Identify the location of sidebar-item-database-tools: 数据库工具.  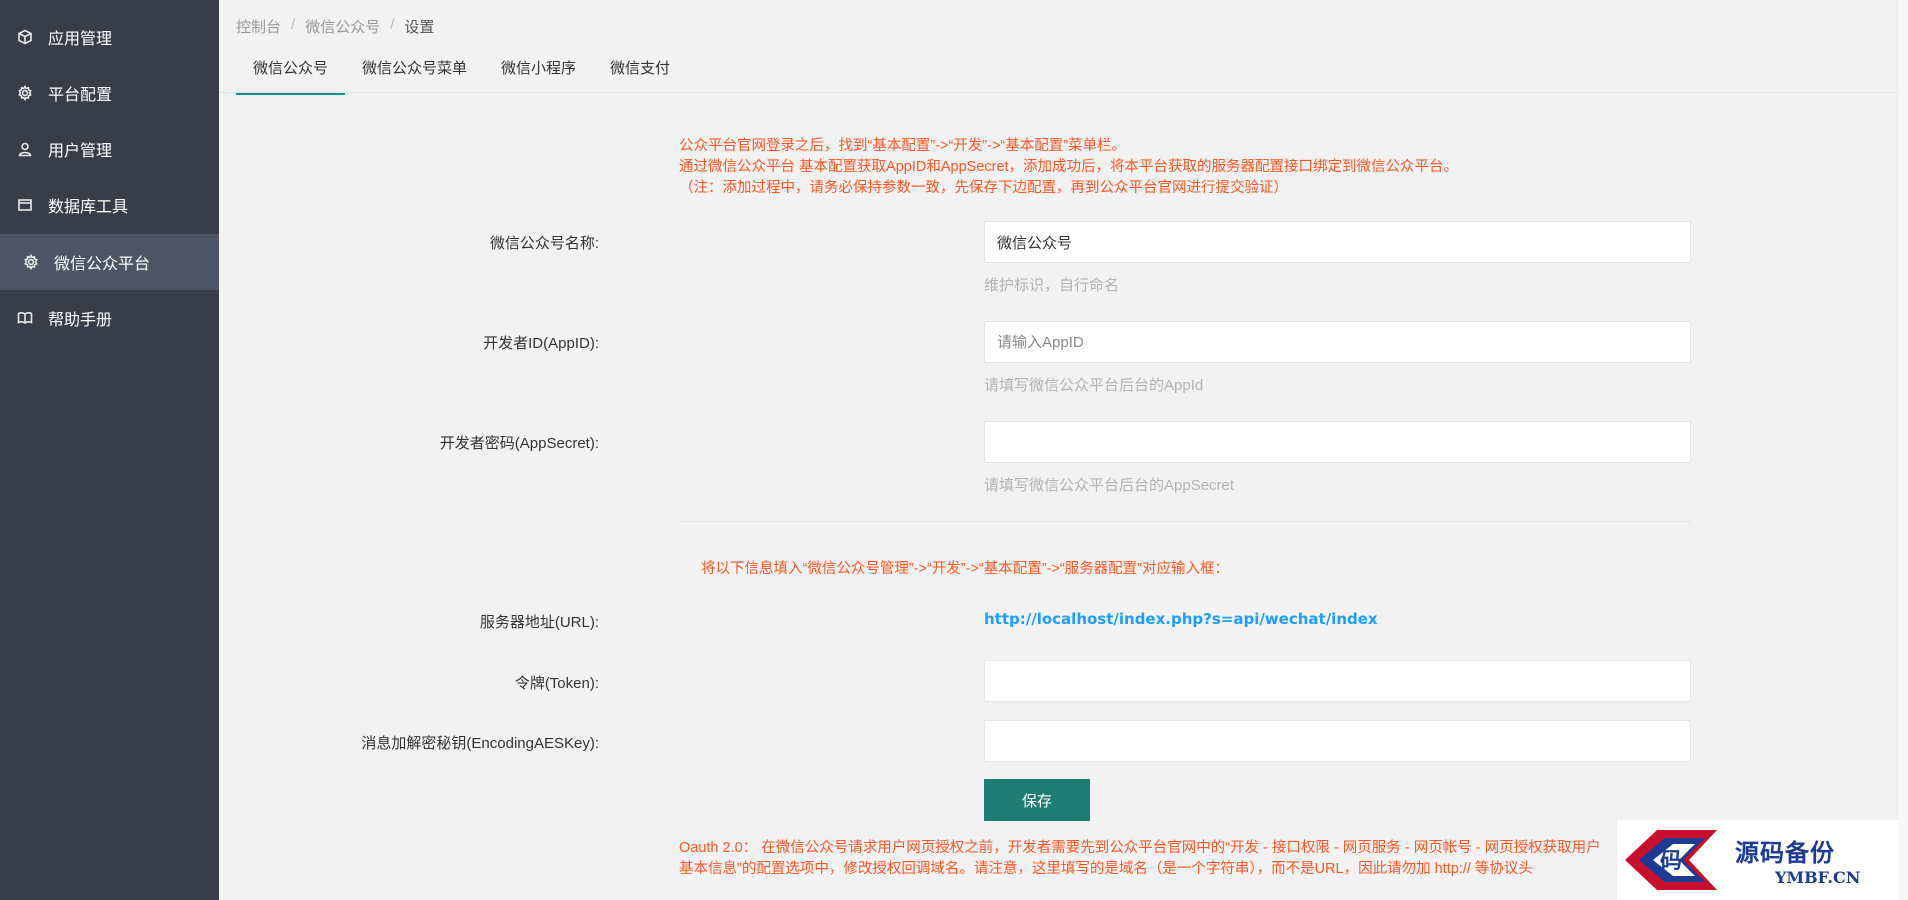
(109, 205).